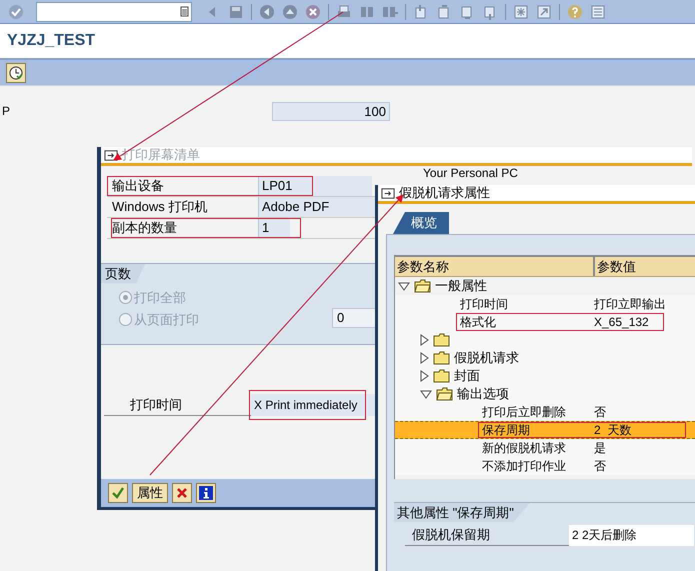 The width and height of the screenshot is (695, 571). I want to click on save-icon, so click(236, 12).